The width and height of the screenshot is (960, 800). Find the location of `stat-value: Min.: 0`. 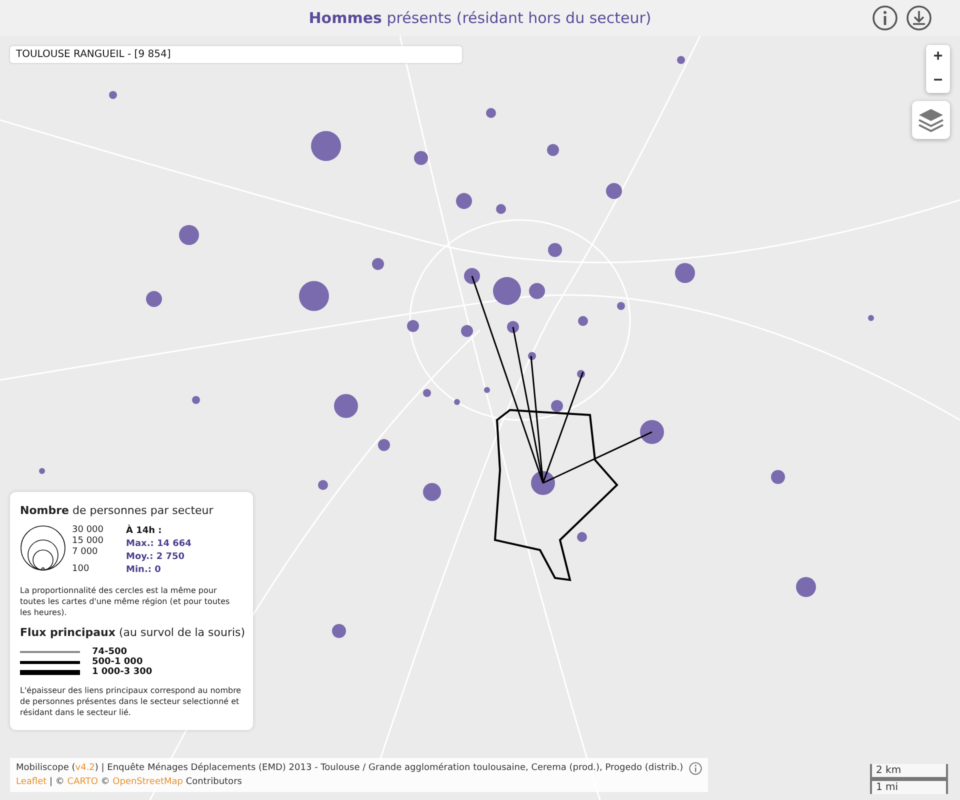

stat-value: Min.: 0 is located at coordinates (144, 570).